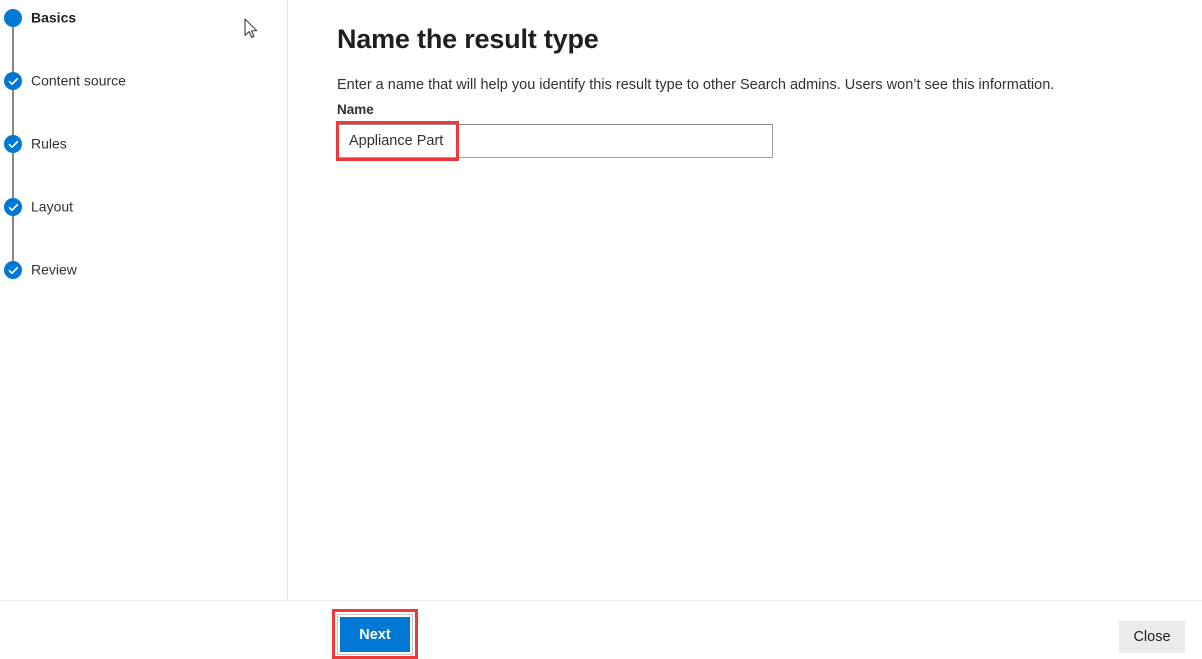 The height and width of the screenshot is (659, 1202). What do you see at coordinates (468, 39) in the screenshot?
I see `page-title: Name the result type` at bounding box center [468, 39].